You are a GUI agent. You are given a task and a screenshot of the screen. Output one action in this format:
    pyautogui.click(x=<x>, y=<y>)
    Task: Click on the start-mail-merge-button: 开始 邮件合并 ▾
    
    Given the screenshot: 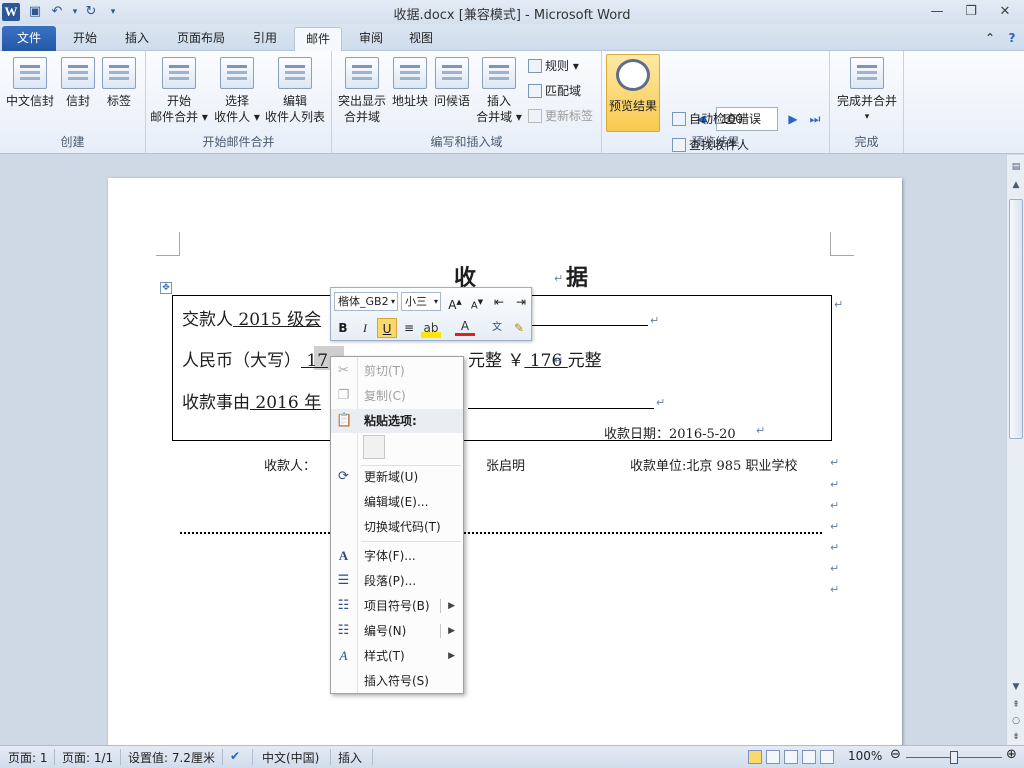 What is the action you would take?
    pyautogui.click(x=179, y=90)
    